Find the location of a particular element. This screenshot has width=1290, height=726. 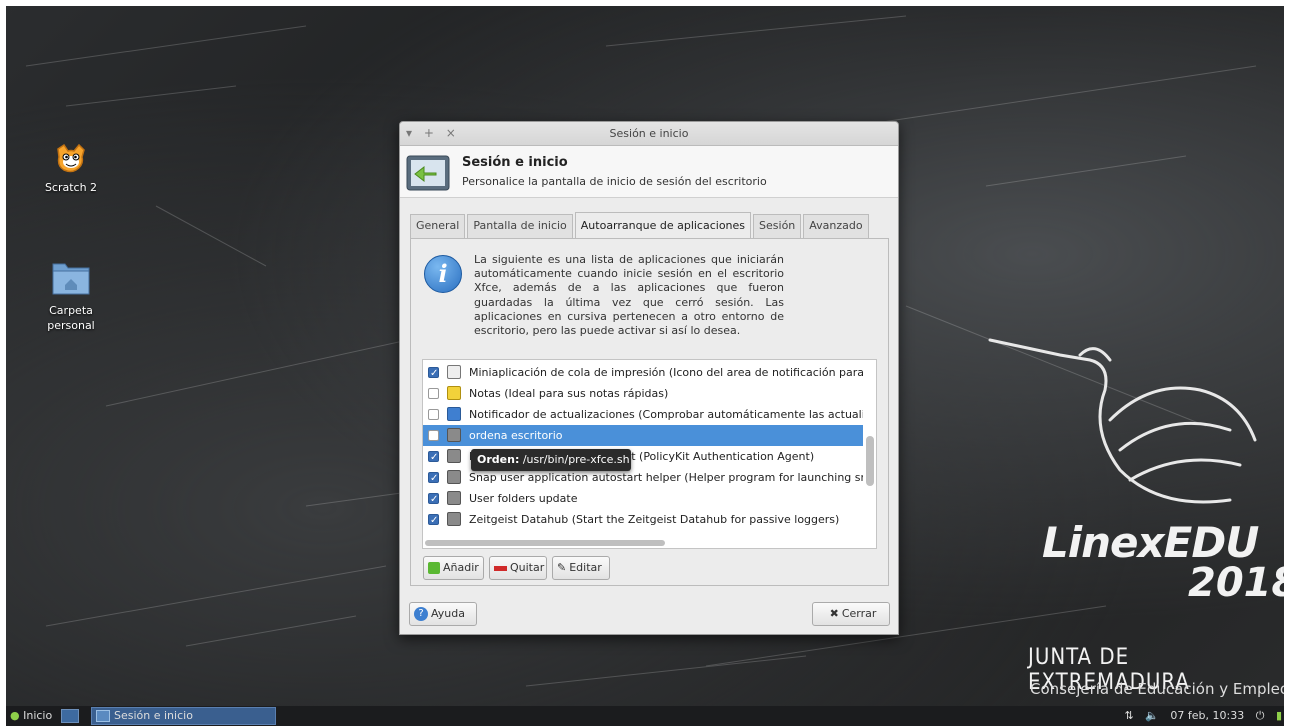

vertical-scrollbar is located at coordinates (870, 461).